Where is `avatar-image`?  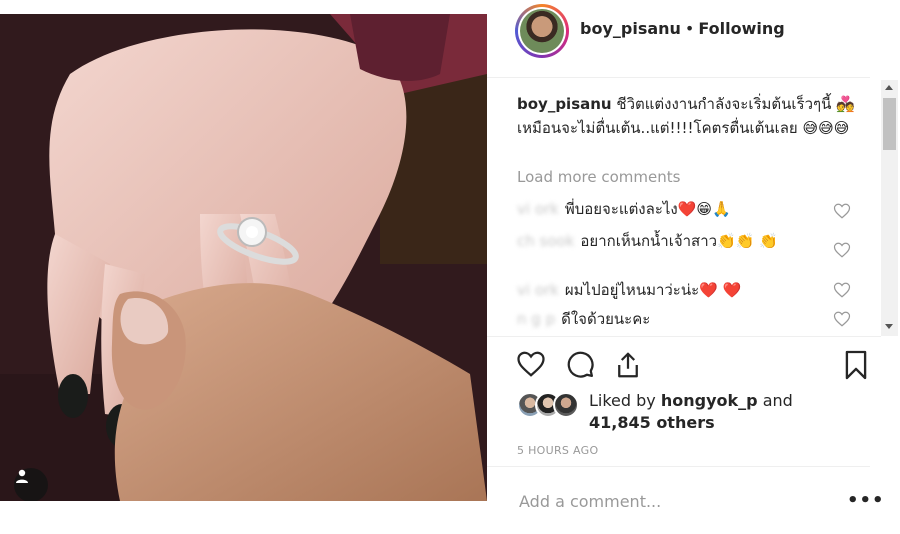 avatar-image is located at coordinates (542, 31).